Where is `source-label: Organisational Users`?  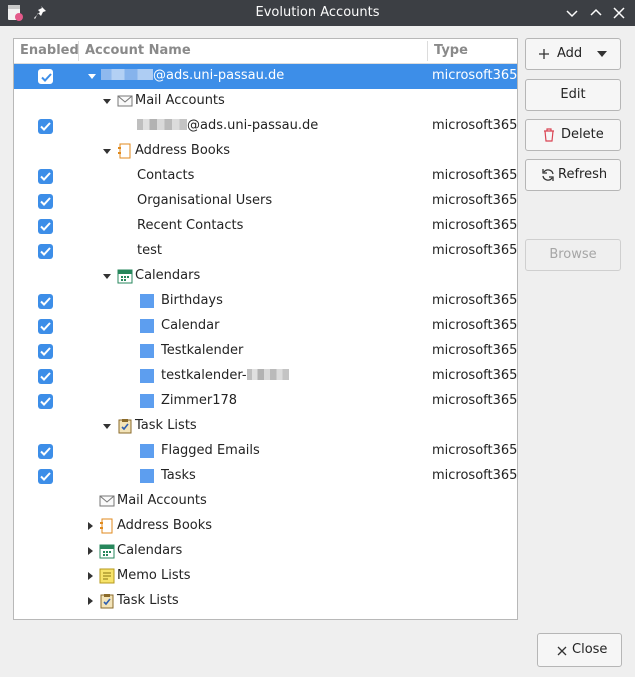
source-label: Organisational Users is located at coordinates (205, 200).